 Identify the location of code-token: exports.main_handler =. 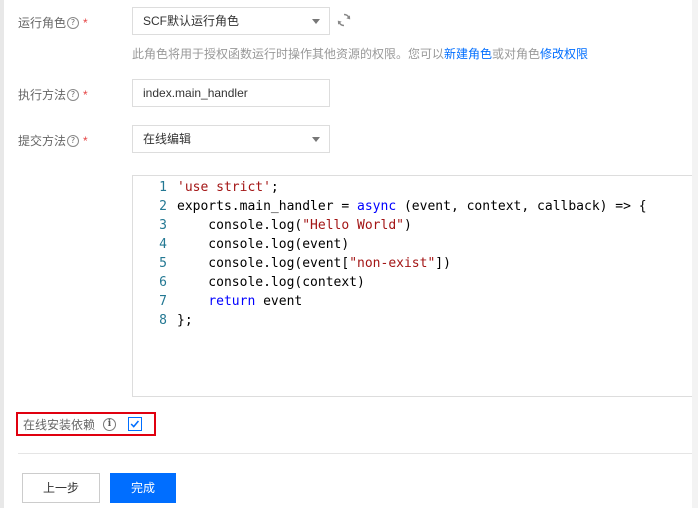
(267, 206).